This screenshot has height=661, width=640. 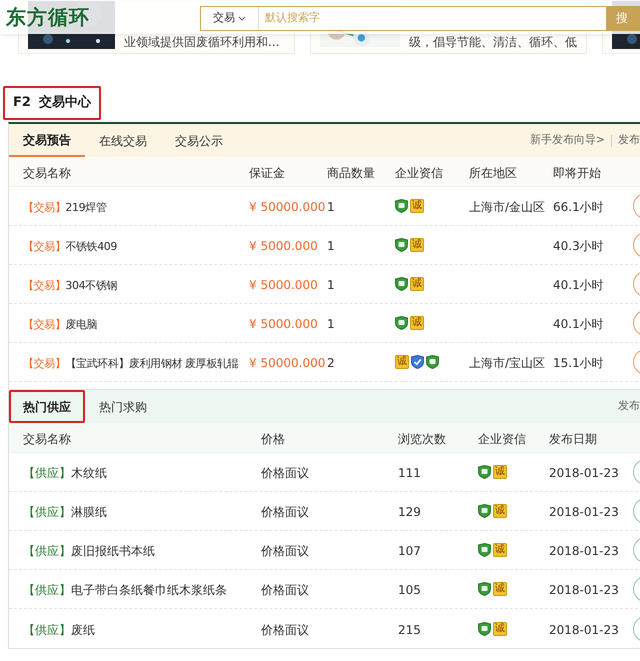 I want to click on tab: 在线交易, so click(x=123, y=140).